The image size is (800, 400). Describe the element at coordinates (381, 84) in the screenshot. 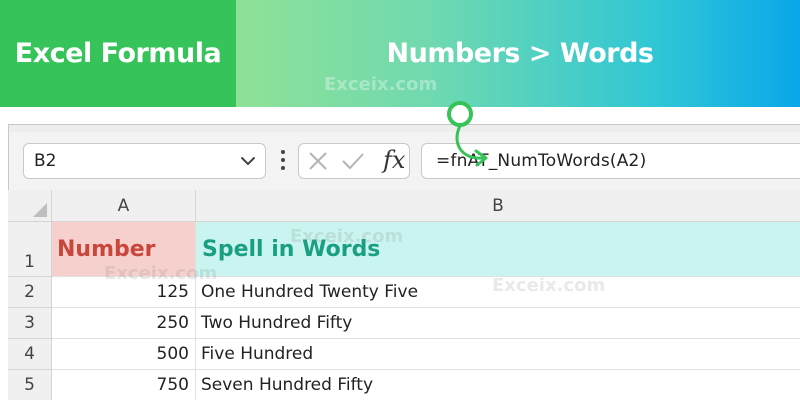

I see `banner-watermark: Exceix.com` at that location.